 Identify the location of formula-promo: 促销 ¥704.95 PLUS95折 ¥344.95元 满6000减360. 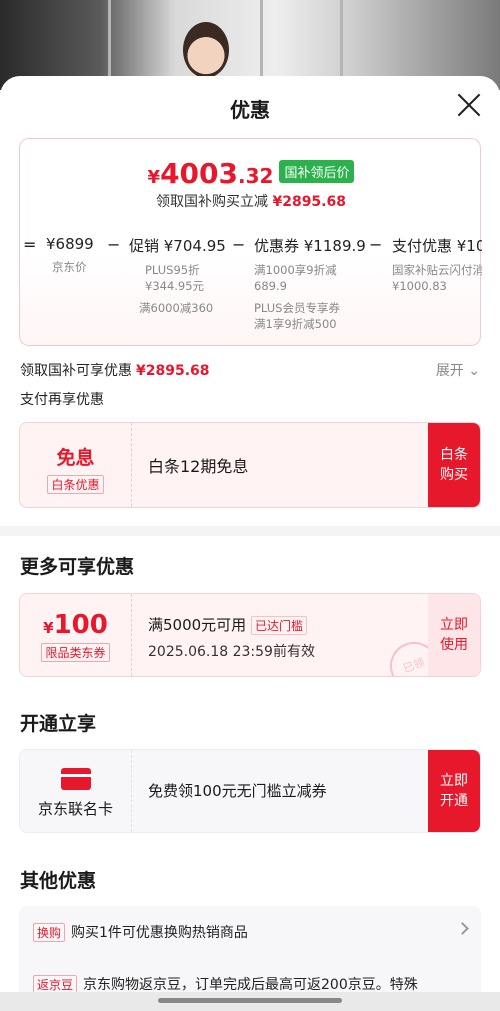
(177, 275).